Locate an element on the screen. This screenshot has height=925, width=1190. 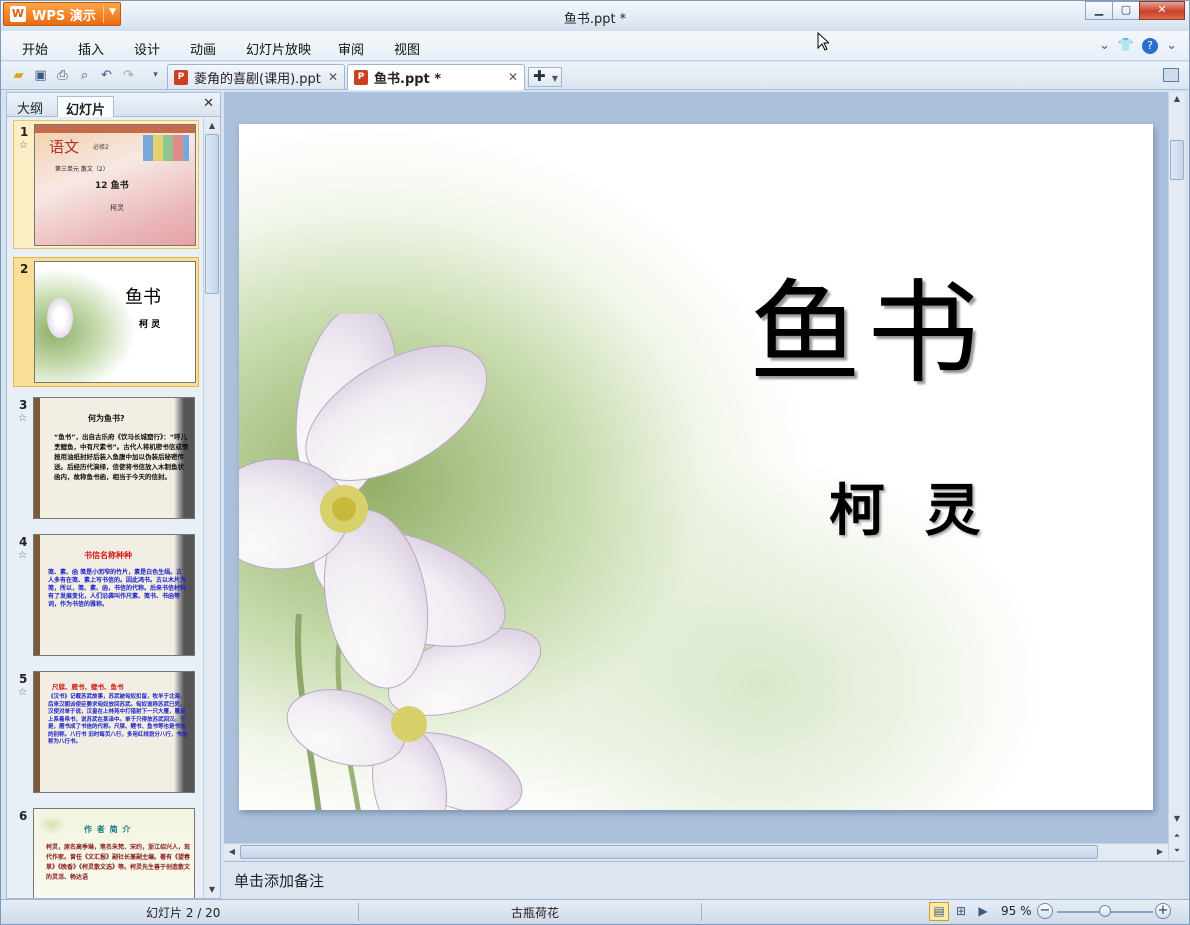
zoom-slider-thumb is located at coordinates (1105, 911).